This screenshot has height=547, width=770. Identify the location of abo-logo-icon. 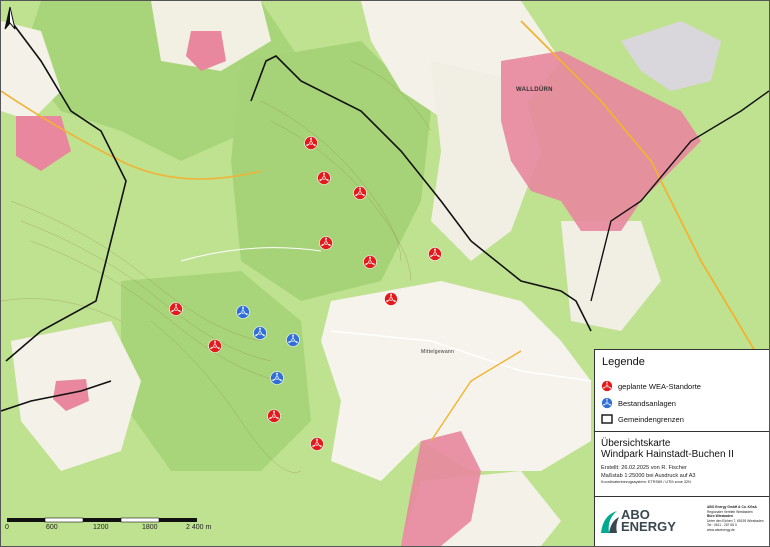
(610, 522).